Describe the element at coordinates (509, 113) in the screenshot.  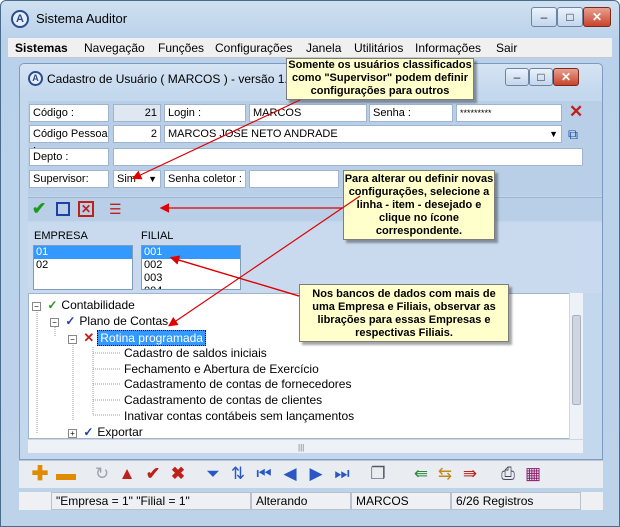
I see `senha-field: *********` at that location.